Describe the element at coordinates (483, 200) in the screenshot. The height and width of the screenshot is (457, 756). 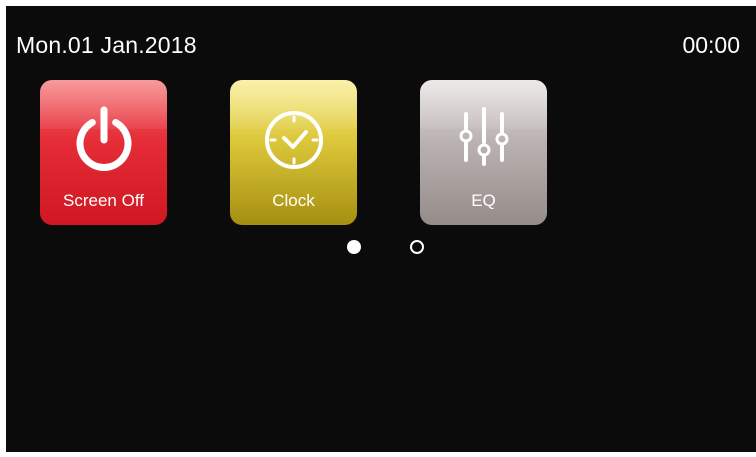
I see `eq-label: EQ` at that location.